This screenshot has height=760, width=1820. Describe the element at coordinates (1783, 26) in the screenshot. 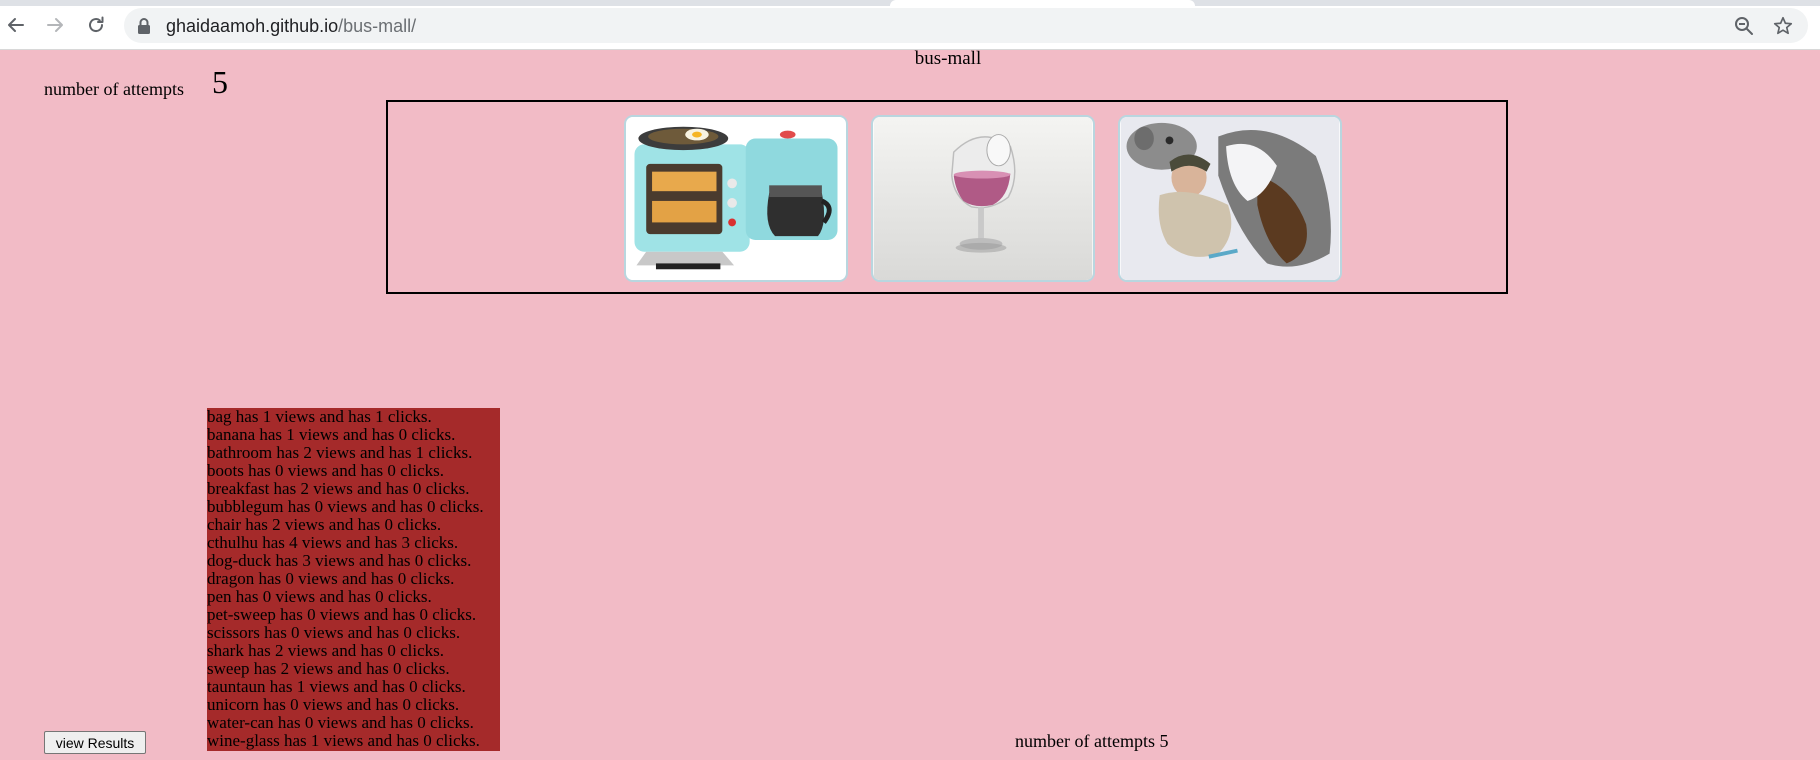

I see `star-icon` at that location.